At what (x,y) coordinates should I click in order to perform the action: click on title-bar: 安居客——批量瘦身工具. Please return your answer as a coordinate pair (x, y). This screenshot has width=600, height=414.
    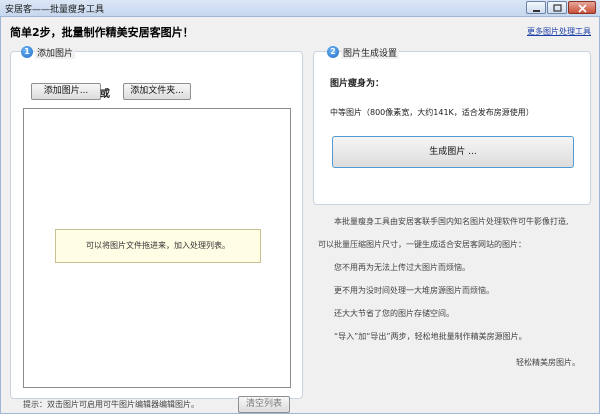
    Looking at the image, I should click on (300, 8).